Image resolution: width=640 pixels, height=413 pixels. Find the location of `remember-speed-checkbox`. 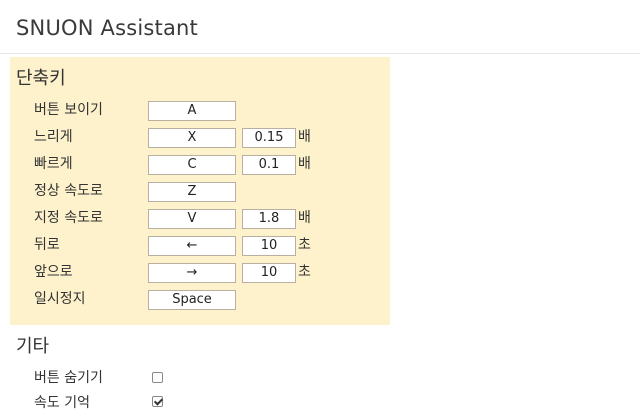

remember-speed-checkbox is located at coordinates (157, 401).